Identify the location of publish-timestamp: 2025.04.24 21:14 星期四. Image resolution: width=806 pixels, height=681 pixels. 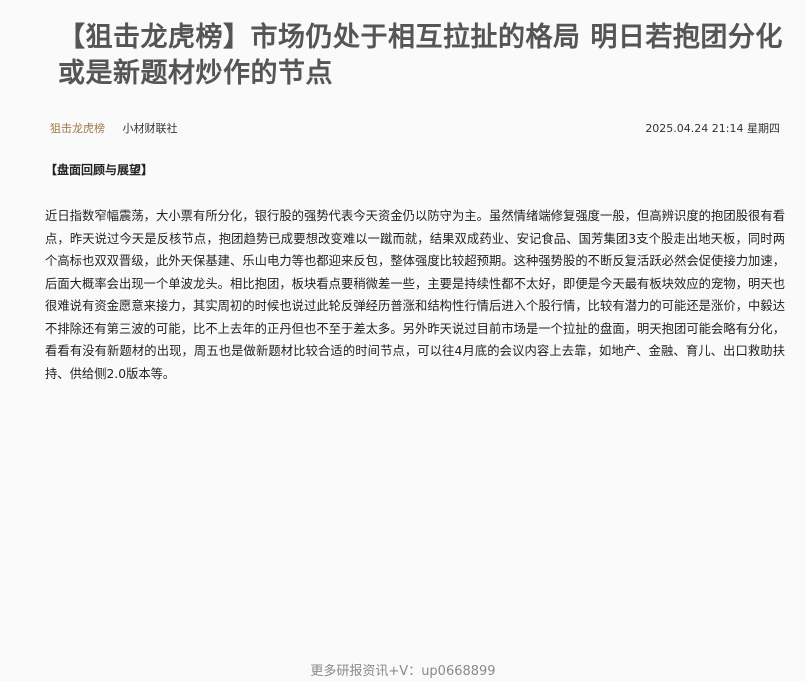
(712, 128).